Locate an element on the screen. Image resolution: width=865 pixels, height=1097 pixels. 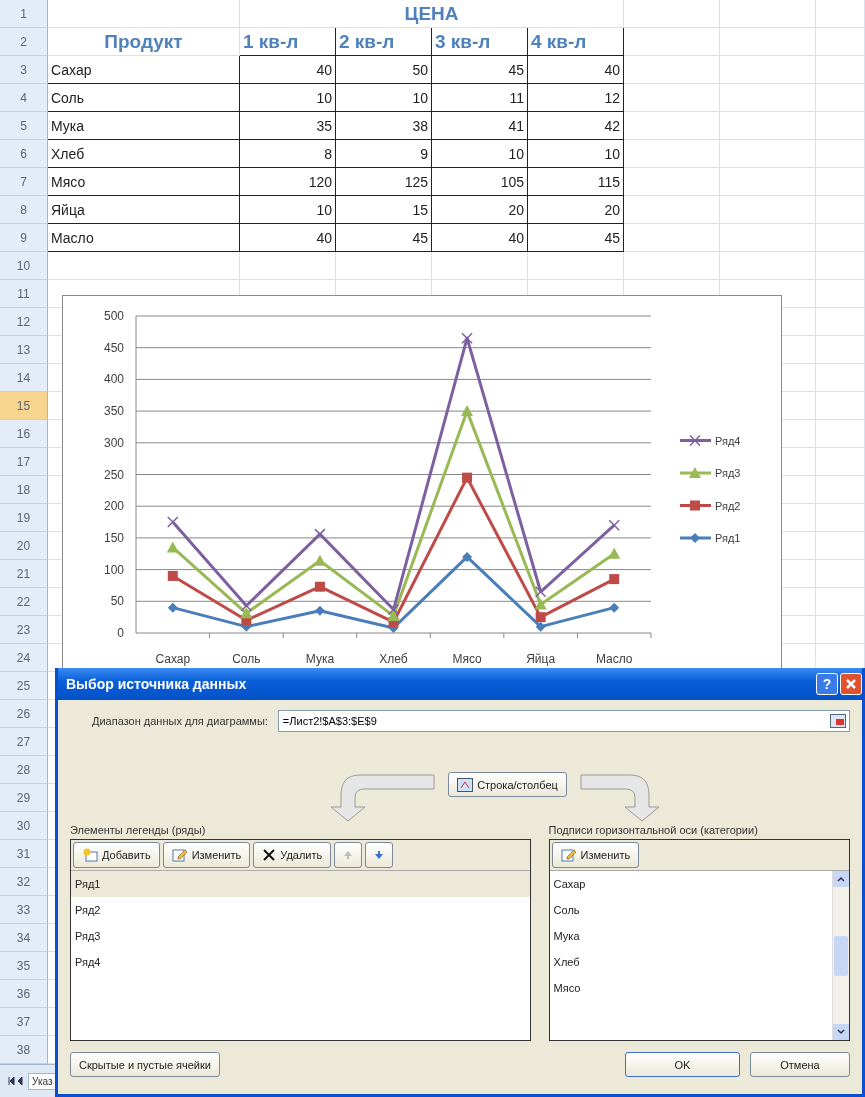
close-button is located at coordinates (851, 684).